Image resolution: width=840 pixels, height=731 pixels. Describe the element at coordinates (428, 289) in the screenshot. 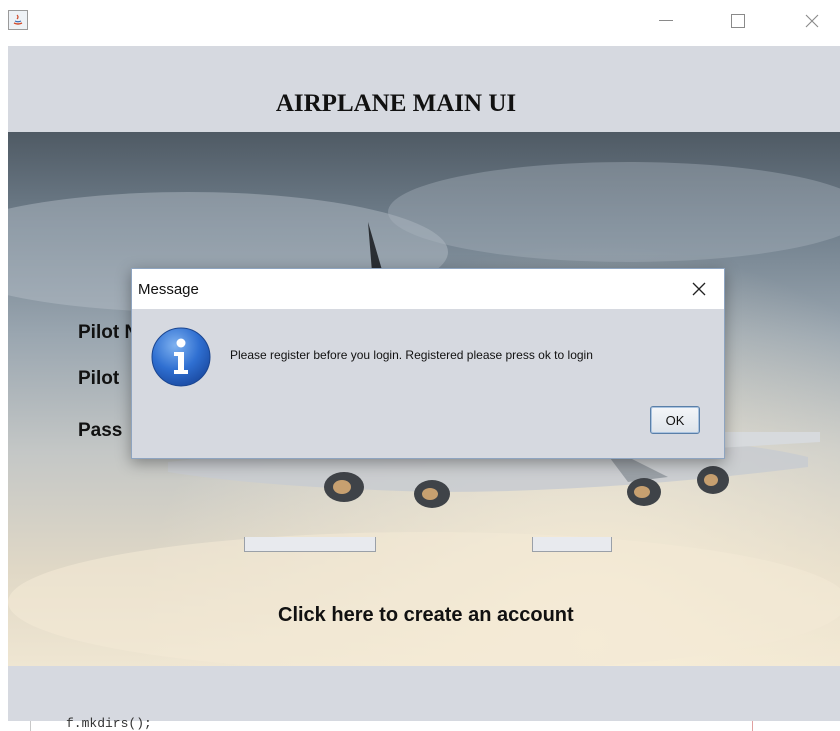

I see `dialog-titlebar: Message` at that location.